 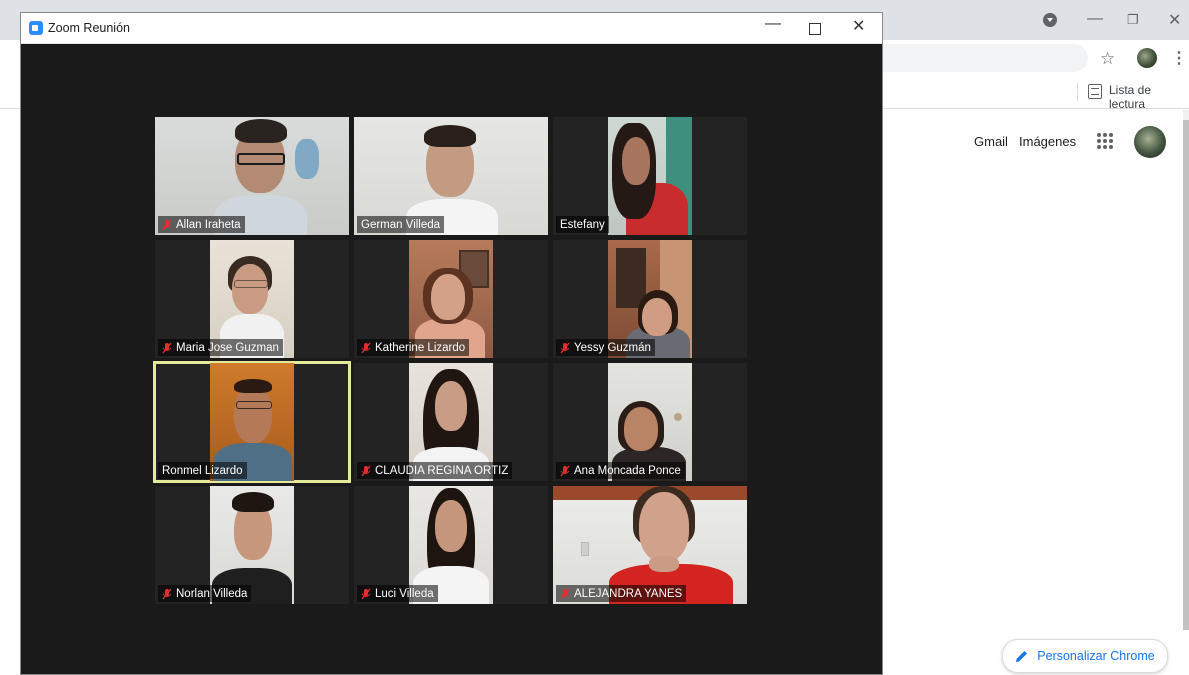 I want to click on customize-chrome-label: Personalizar Chrome, so click(x=1096, y=656).